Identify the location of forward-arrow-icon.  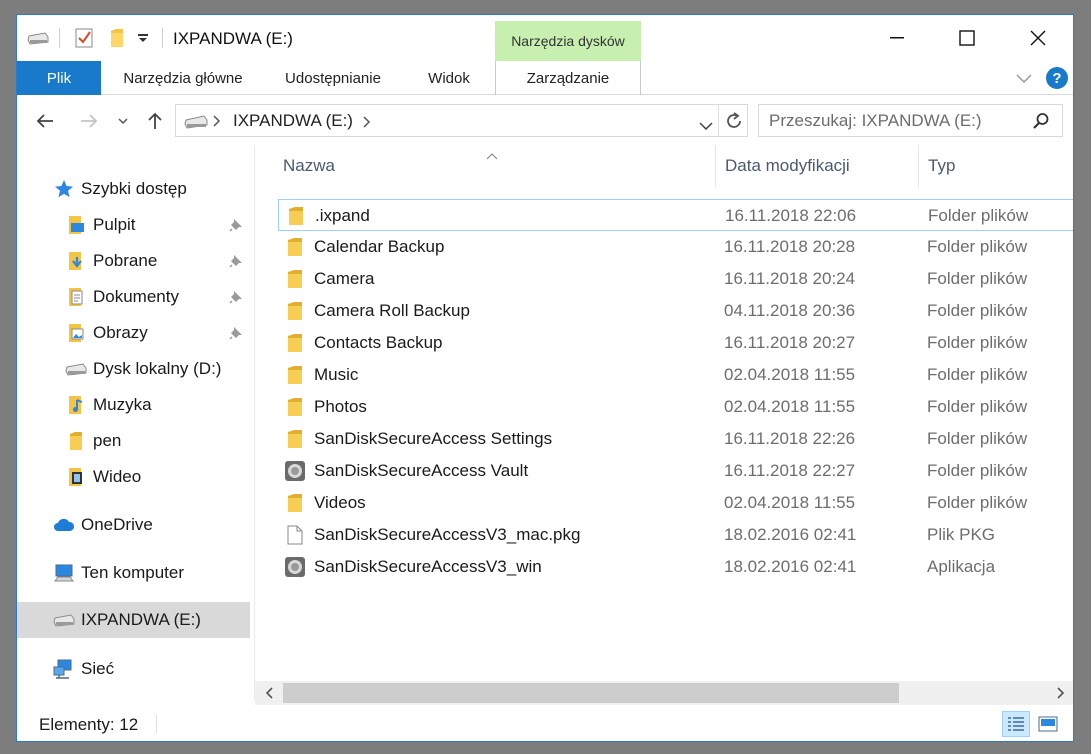
(89, 121).